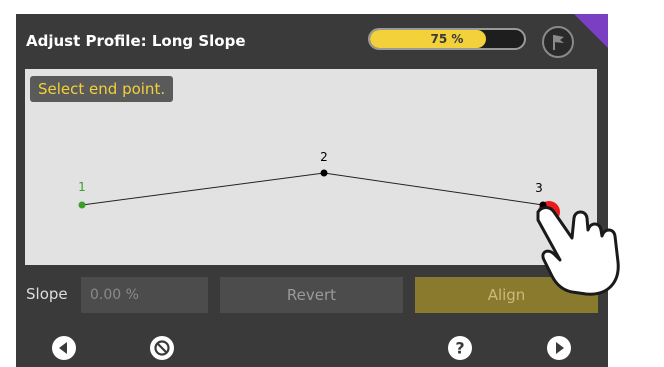 Image resolution: width=664 pixels, height=367 pixels. Describe the element at coordinates (162, 348) in the screenshot. I see `cancel-icon` at that location.